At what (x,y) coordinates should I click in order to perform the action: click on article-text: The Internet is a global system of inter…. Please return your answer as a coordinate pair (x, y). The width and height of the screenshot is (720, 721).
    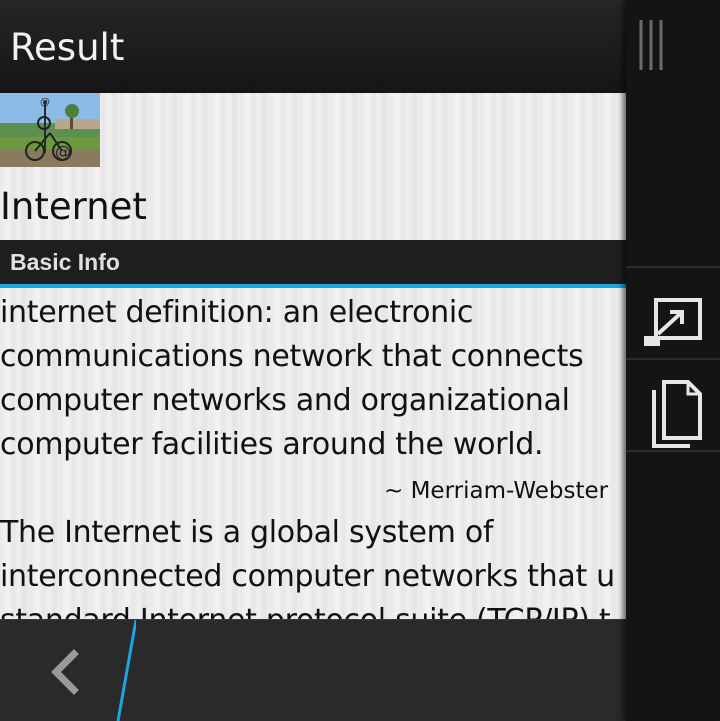
    Looking at the image, I should click on (313, 565).